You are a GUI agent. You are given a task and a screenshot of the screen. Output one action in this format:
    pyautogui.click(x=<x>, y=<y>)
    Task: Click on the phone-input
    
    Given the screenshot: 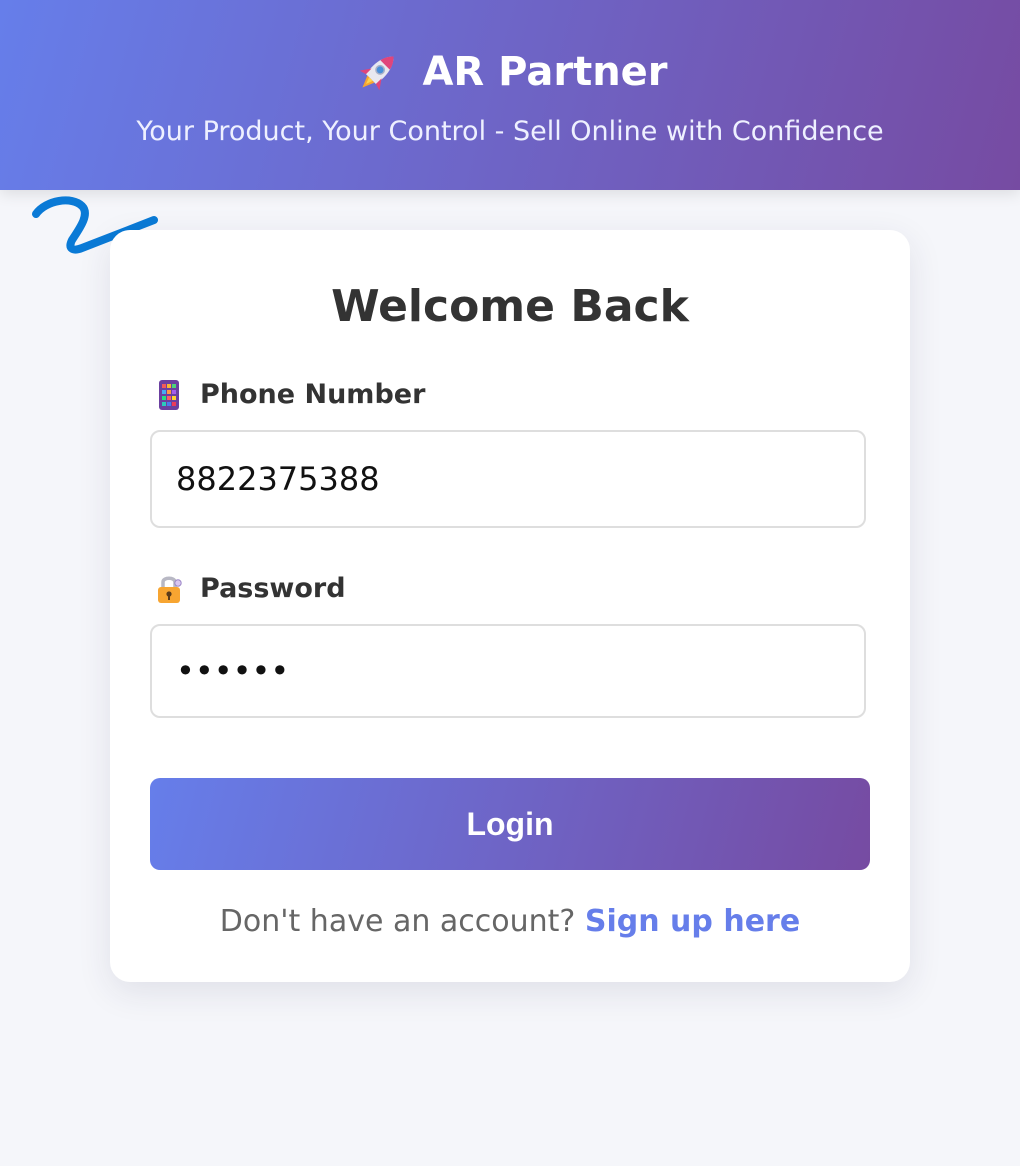 What is the action you would take?
    pyautogui.click(x=506, y=479)
    